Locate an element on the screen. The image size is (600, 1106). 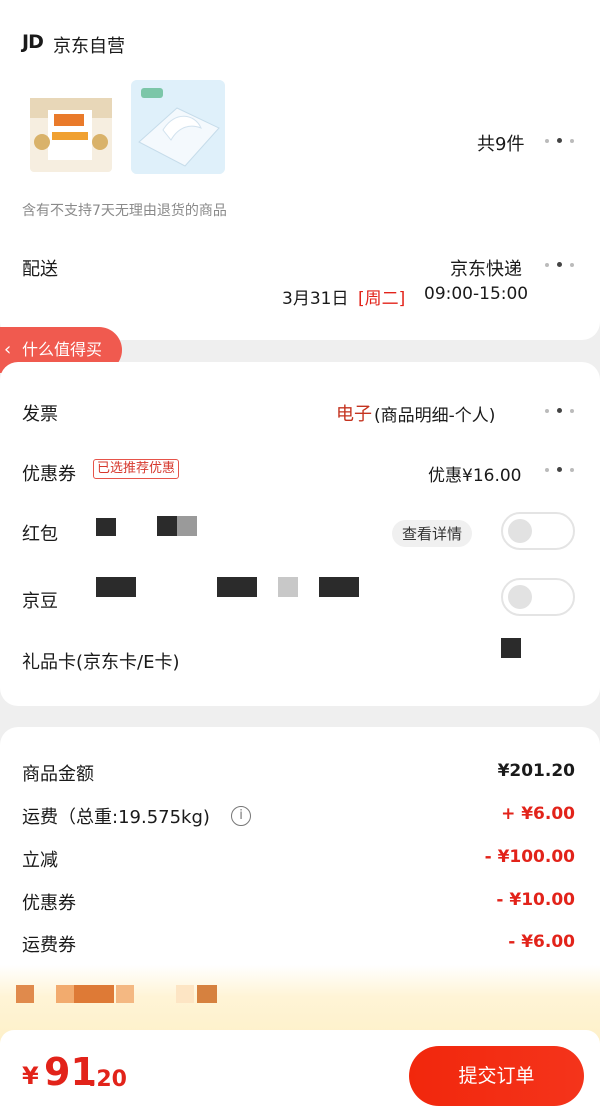
total-decimal: .20 is located at coordinates (107, 1079).